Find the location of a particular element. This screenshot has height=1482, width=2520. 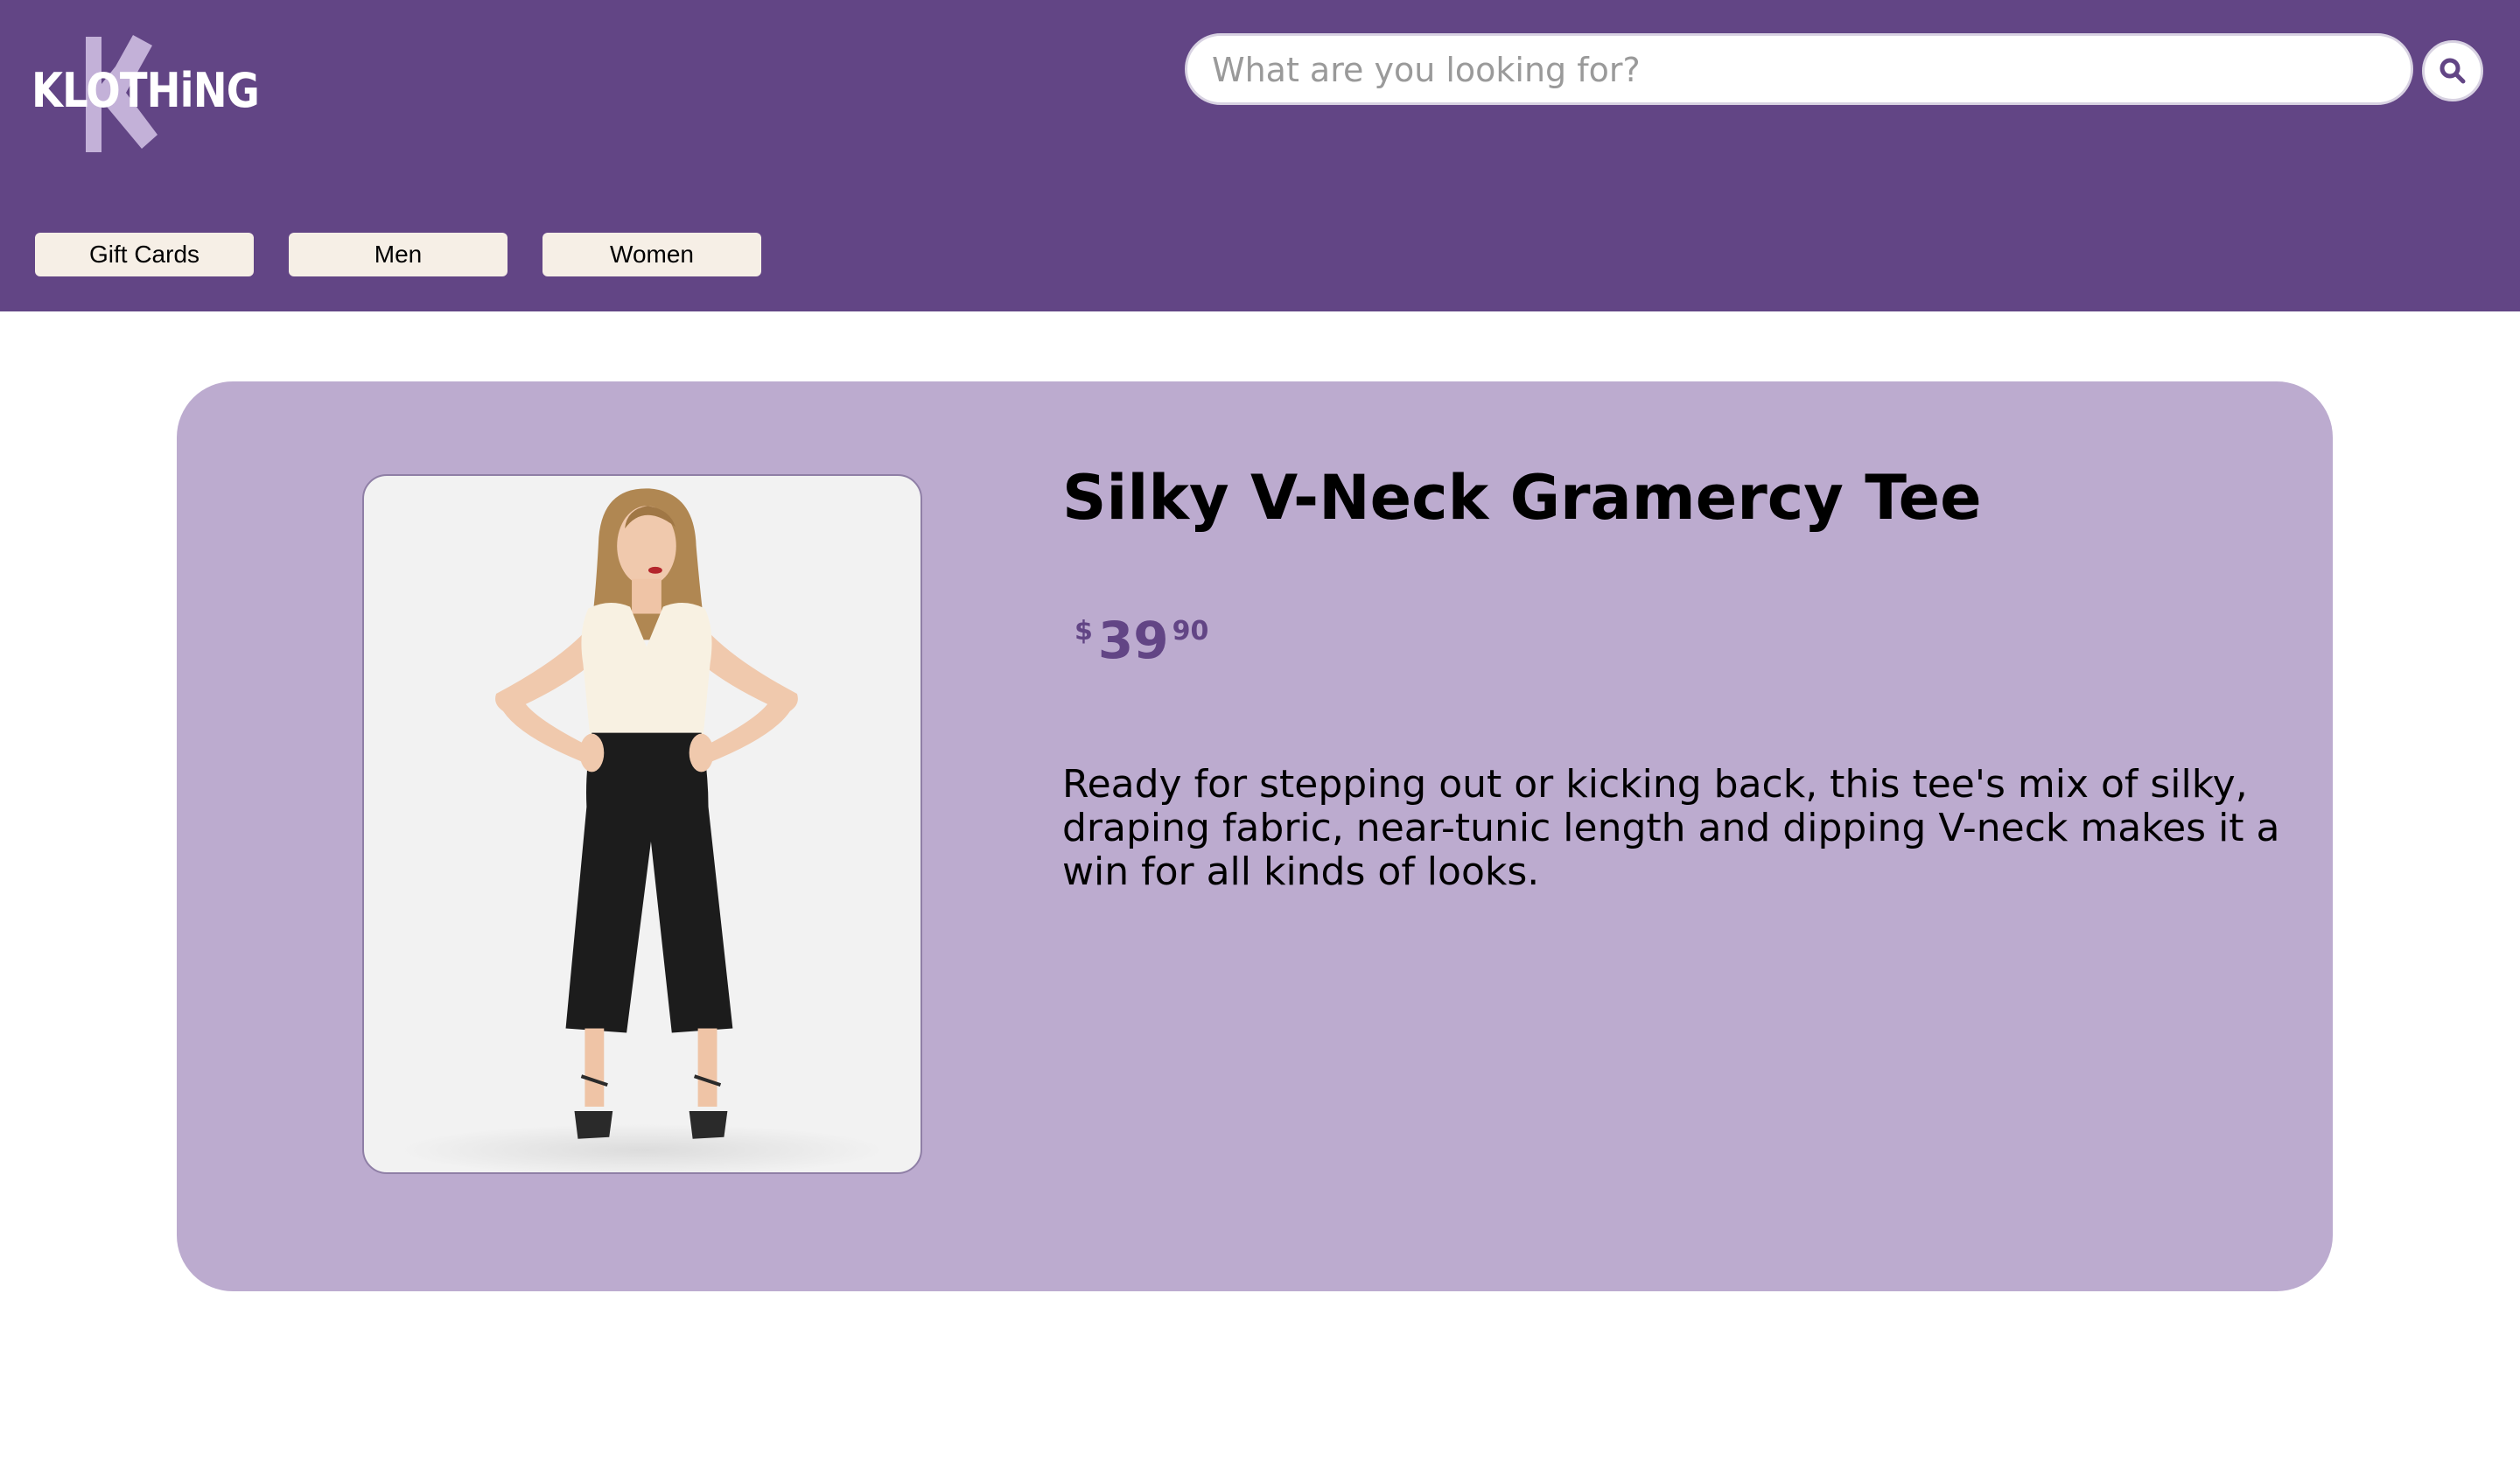

model-illustration is located at coordinates (642, 830).